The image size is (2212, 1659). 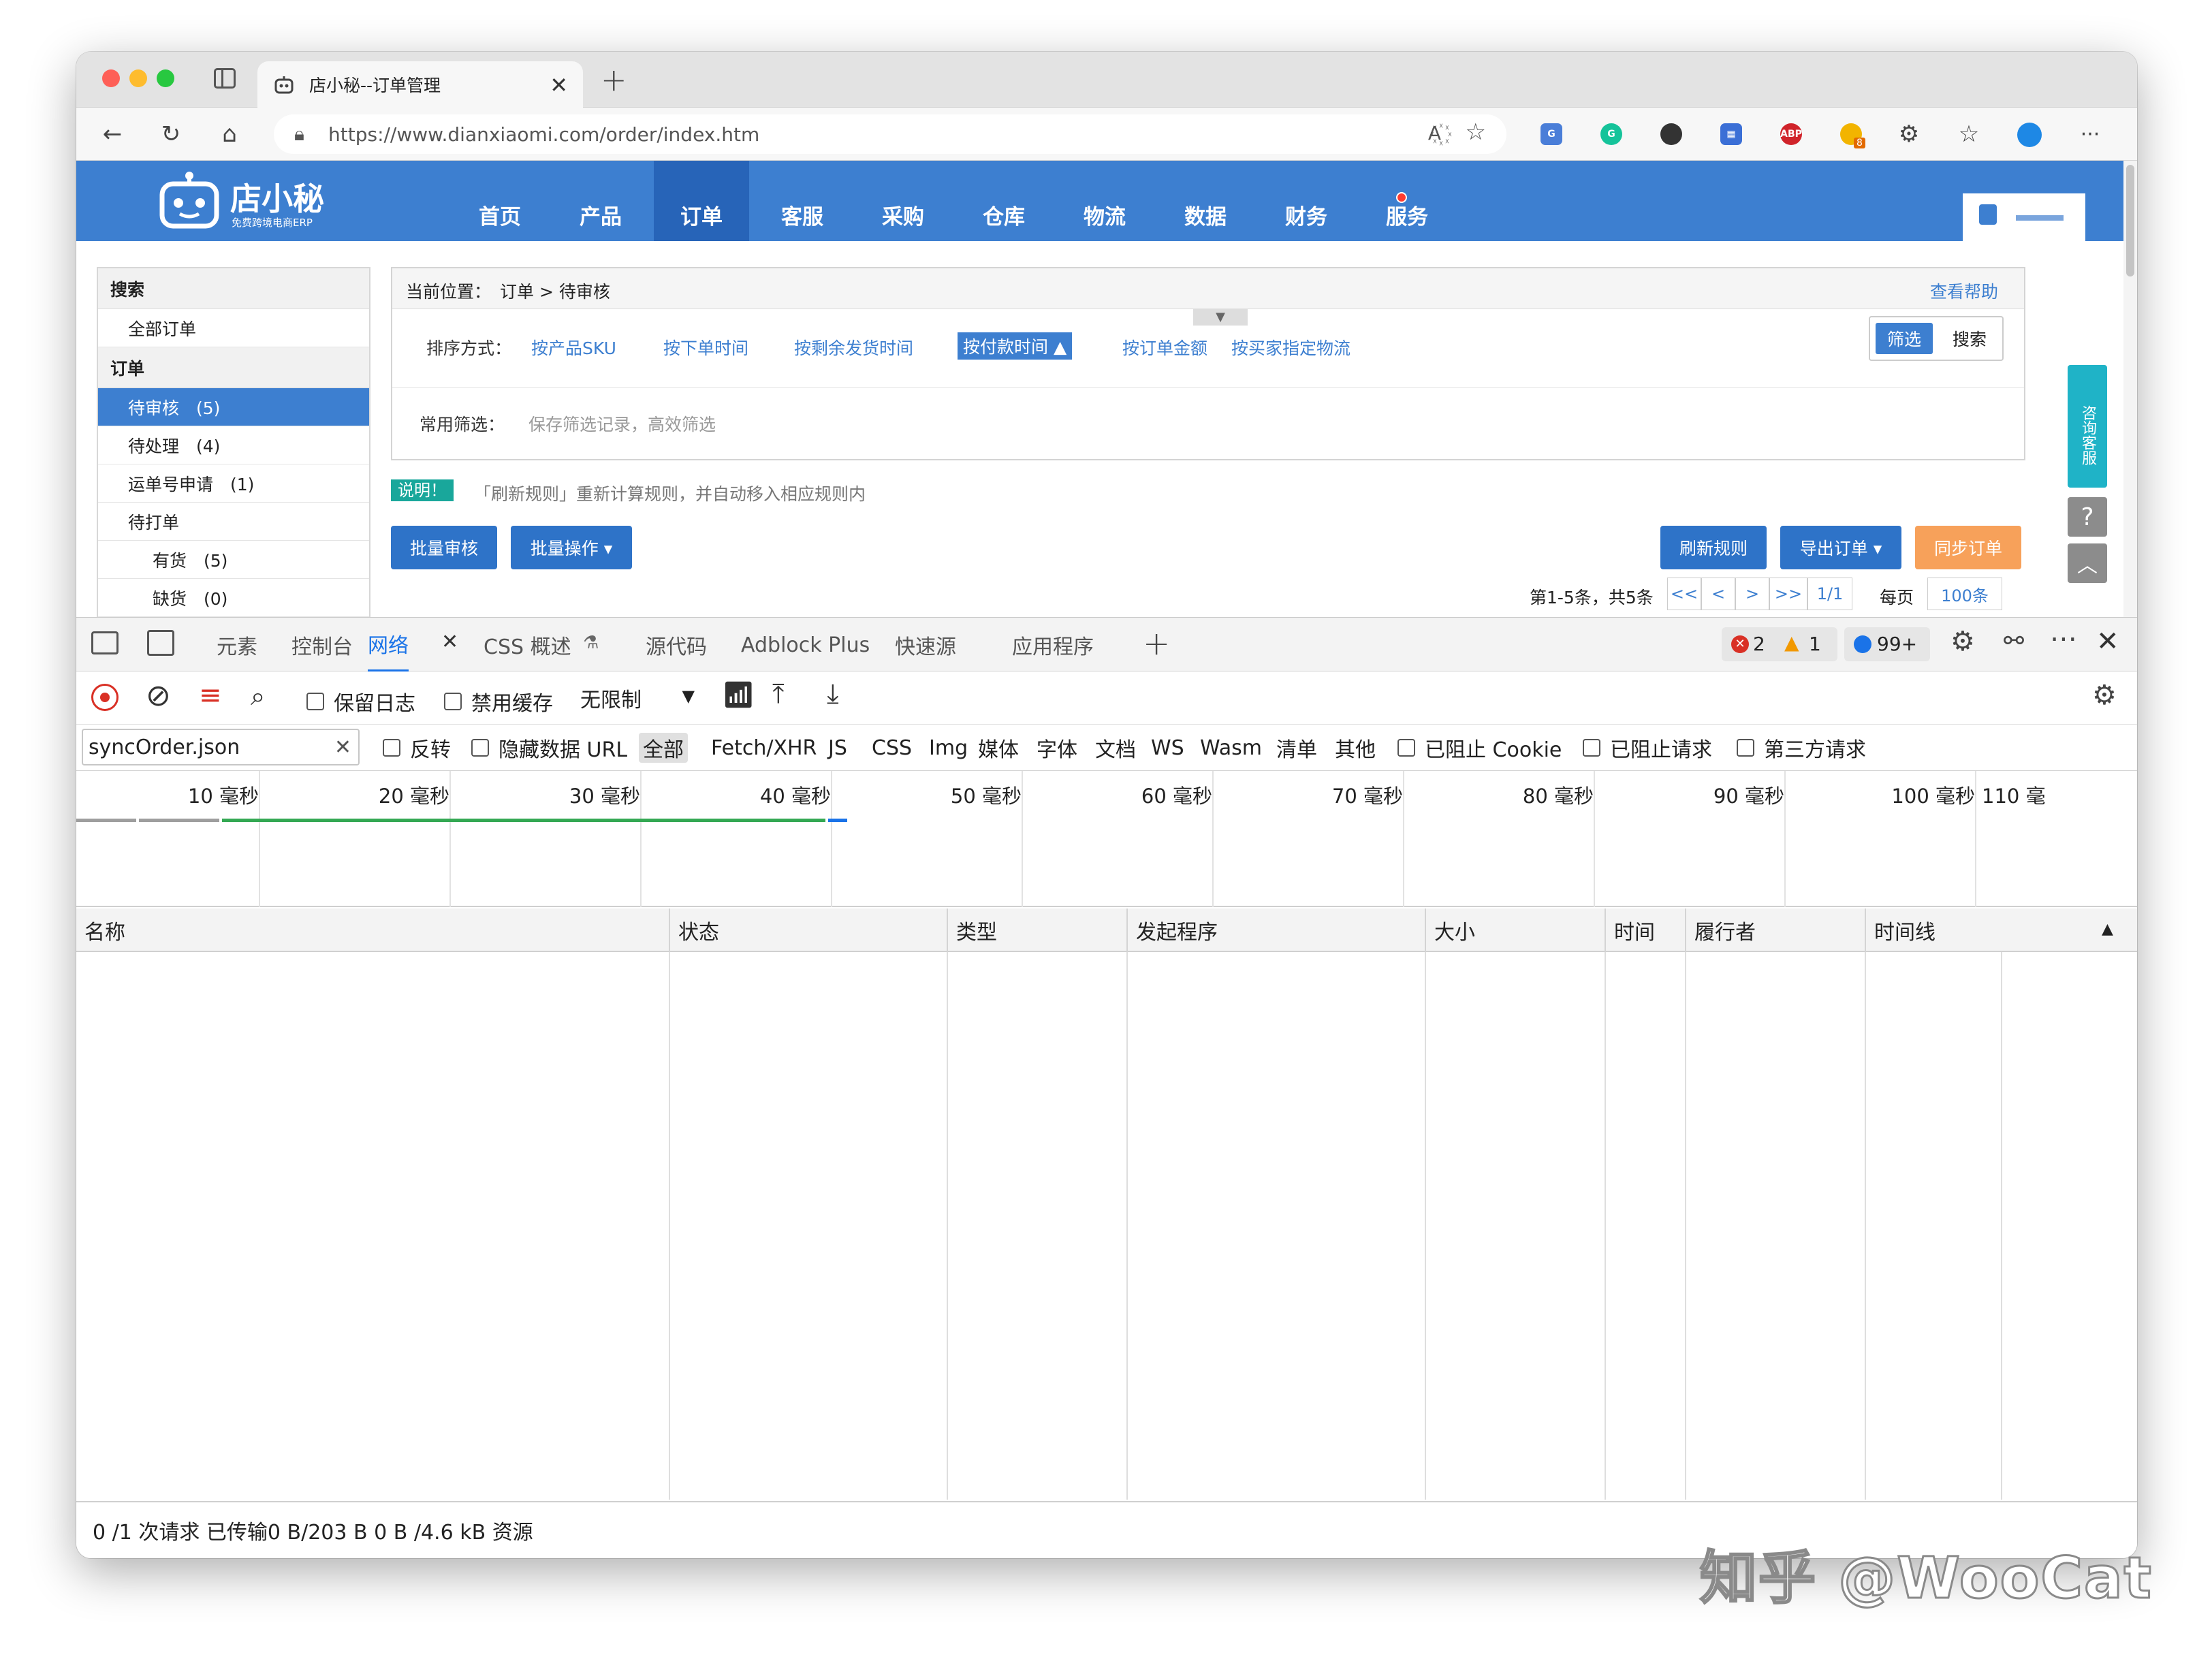 What do you see at coordinates (706, 347) in the screenshot?
I see `sort-by-order-time: 按下单时间` at bounding box center [706, 347].